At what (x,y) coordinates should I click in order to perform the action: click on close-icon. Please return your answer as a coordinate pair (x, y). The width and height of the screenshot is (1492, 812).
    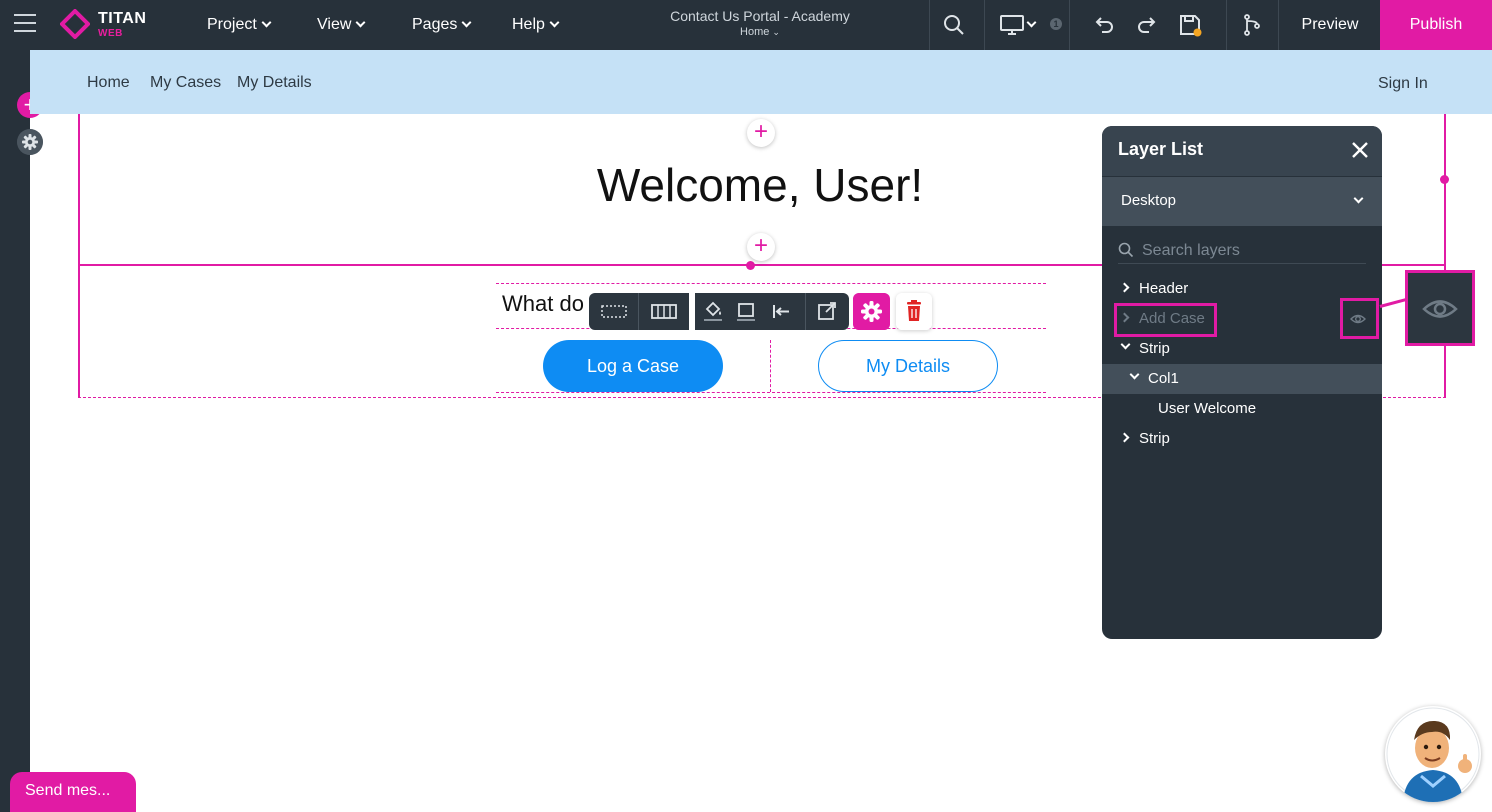
    Looking at the image, I should click on (1360, 150).